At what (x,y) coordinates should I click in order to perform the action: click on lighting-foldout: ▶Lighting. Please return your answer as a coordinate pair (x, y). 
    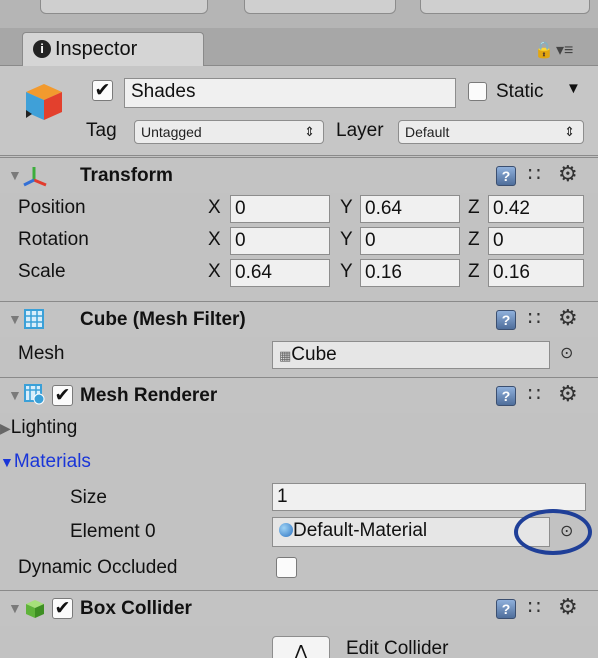
    Looking at the image, I should click on (38, 428).